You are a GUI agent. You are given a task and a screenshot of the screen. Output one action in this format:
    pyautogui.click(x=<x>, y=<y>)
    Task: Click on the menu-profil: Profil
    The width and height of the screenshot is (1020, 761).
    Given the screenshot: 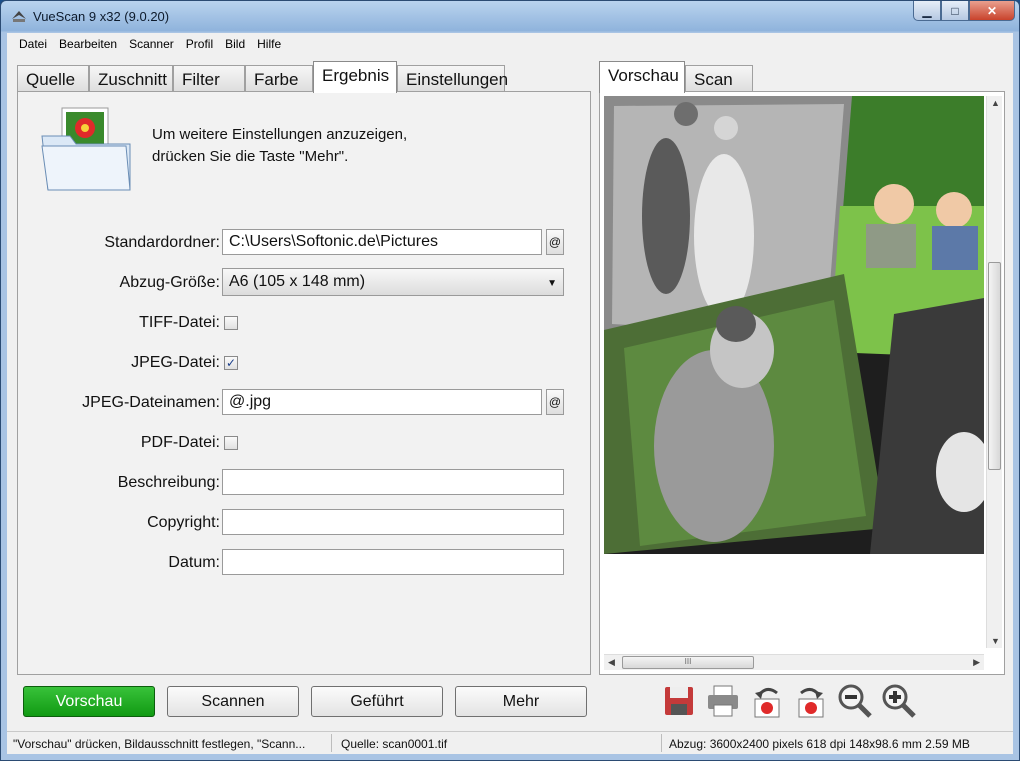 What is the action you would take?
    pyautogui.click(x=199, y=44)
    